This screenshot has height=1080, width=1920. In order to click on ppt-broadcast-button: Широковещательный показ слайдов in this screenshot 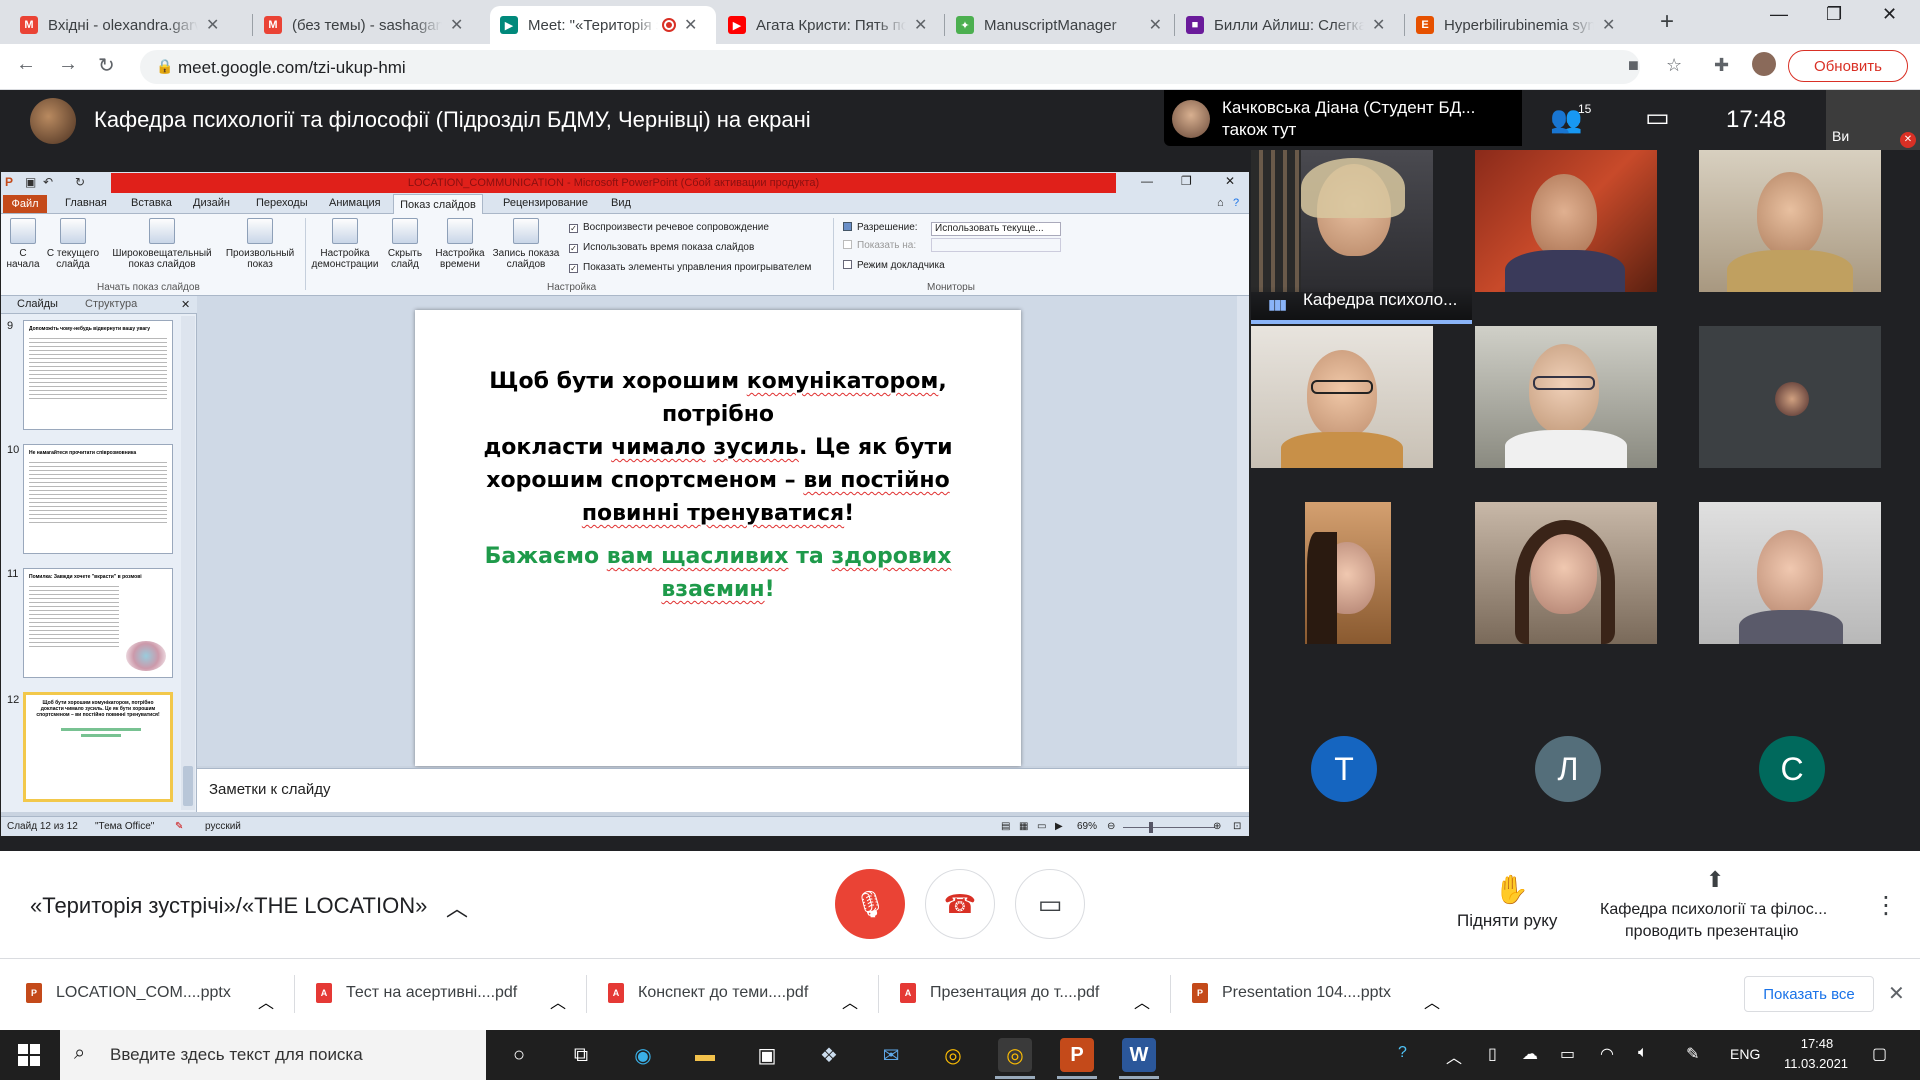, I will do `click(162, 244)`.